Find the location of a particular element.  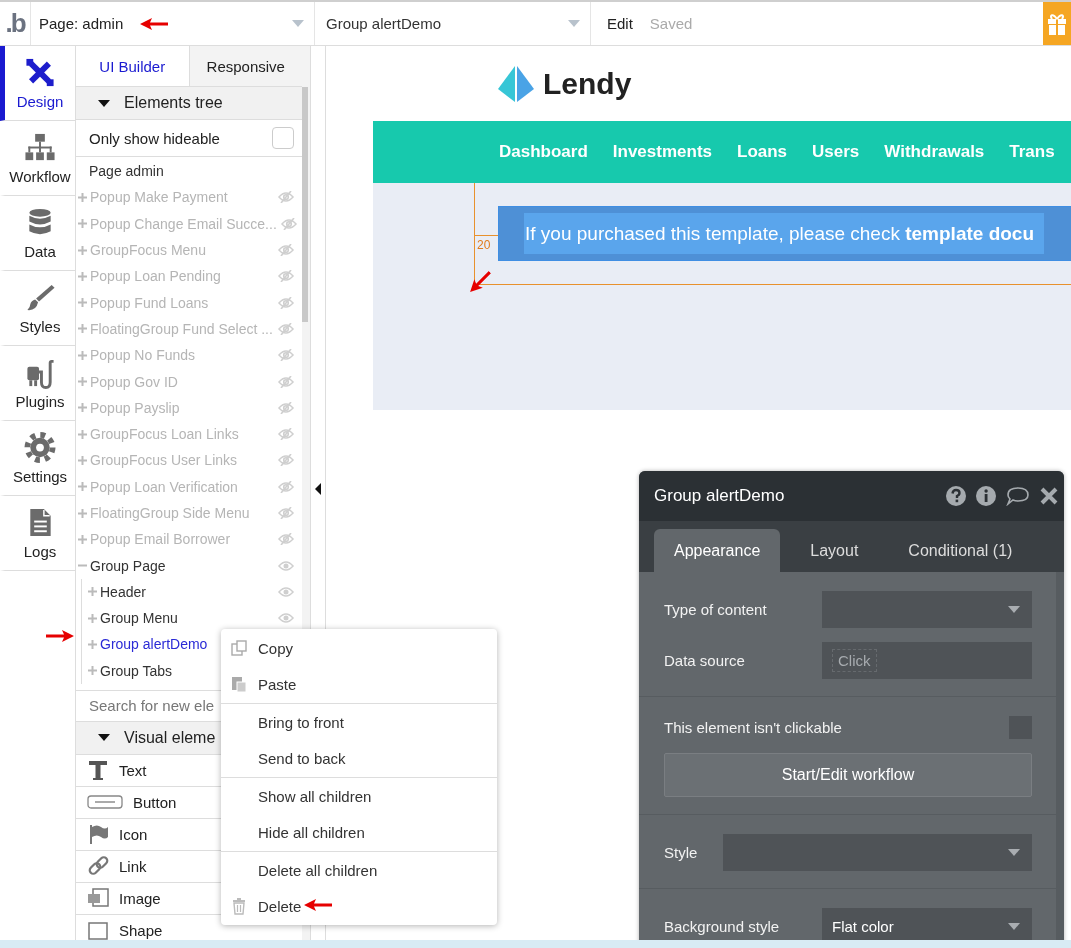

brand-name: Lendy is located at coordinates (587, 83).